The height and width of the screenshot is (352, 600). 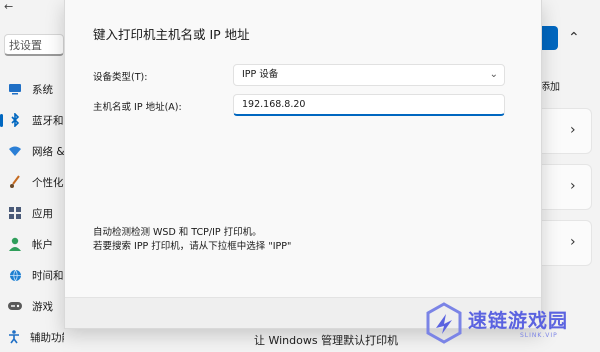 I want to click on autodetect-hint: 自动检测检测 WSD 和 TCP/IP 打印机。, so click(x=177, y=232).